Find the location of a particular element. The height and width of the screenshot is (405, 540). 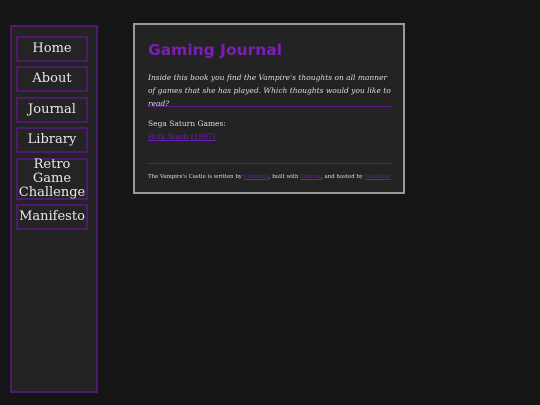

nav-home-button: Home is located at coordinates (52, 49).